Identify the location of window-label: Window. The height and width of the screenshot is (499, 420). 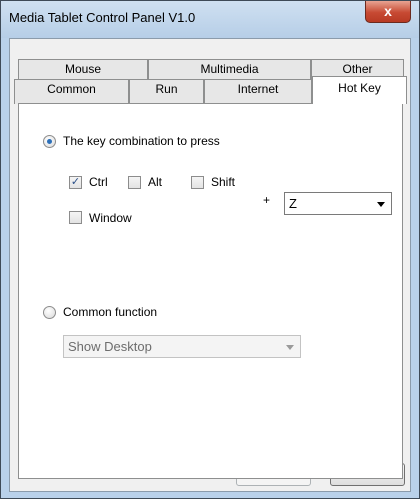
(110, 218).